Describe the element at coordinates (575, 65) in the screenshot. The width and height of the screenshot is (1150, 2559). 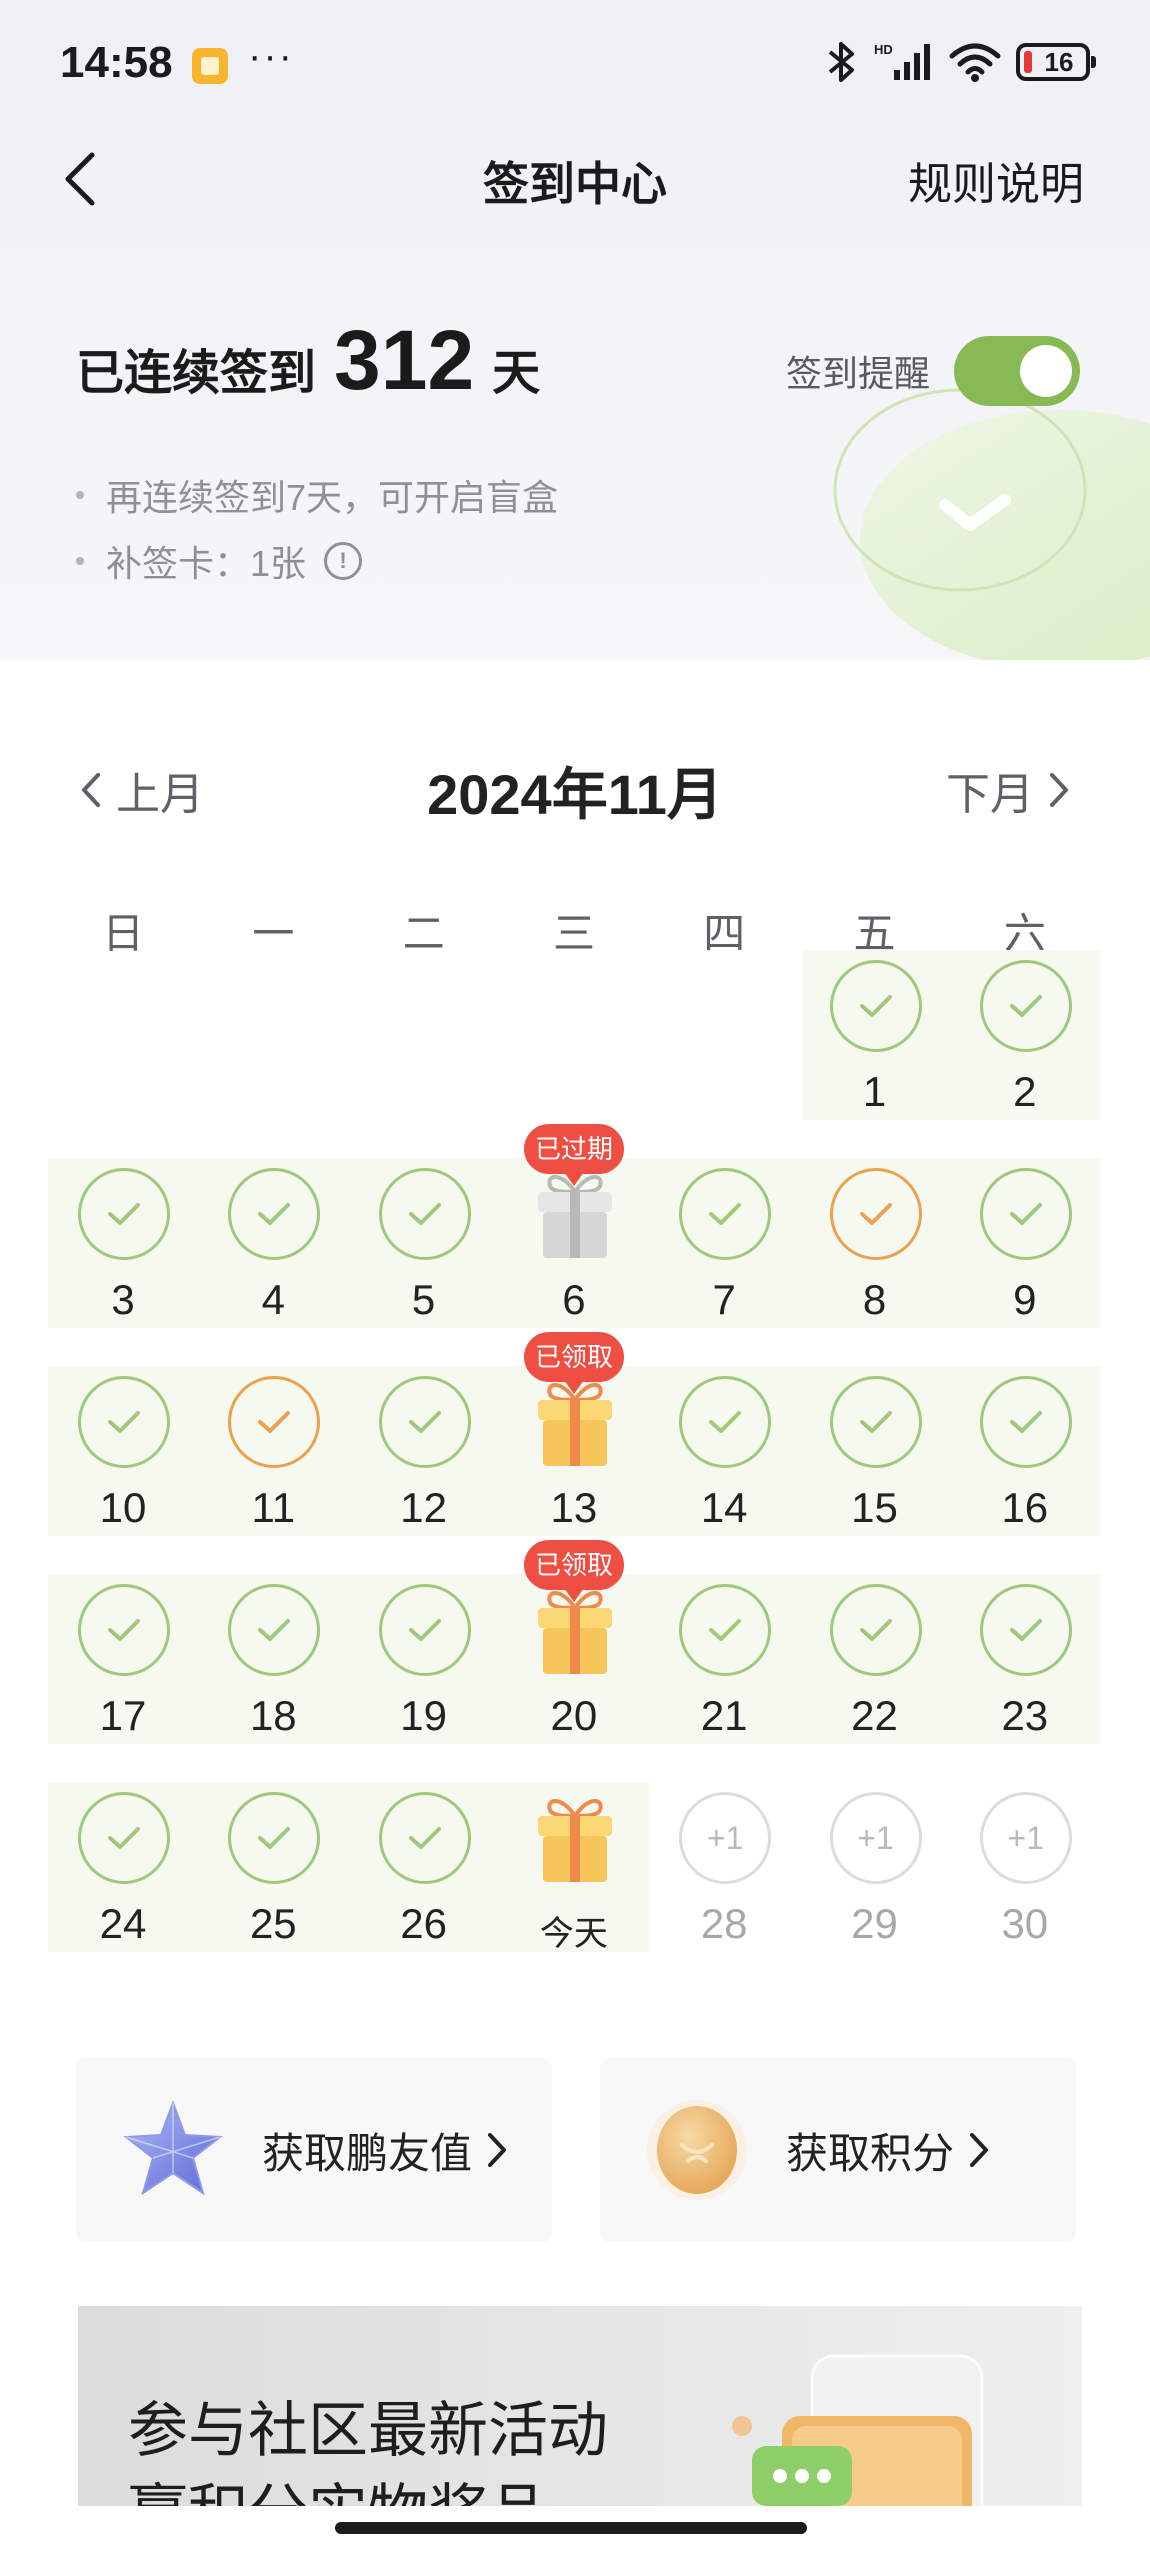
I see `status-bar: 14:58 ··· HD 16` at that location.